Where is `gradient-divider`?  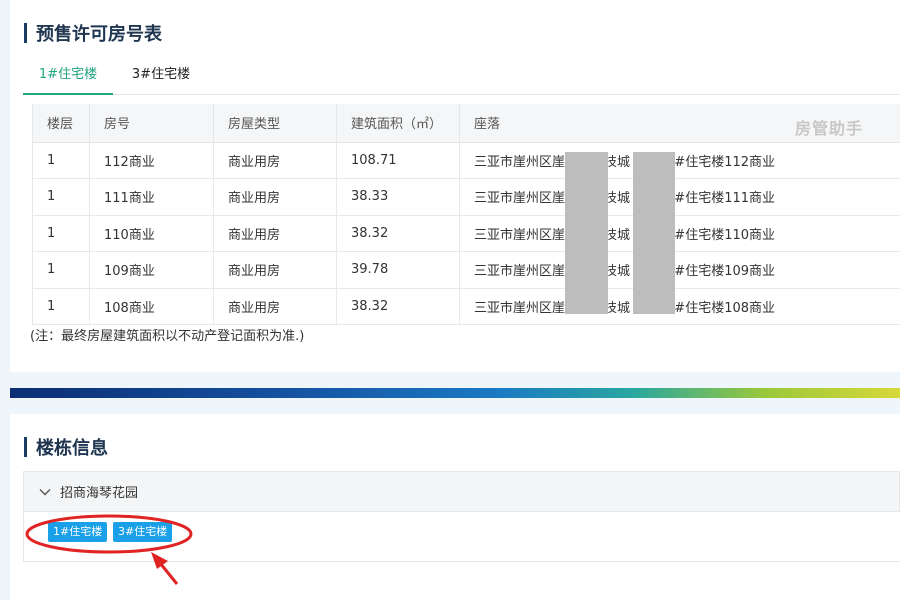
gradient-divider is located at coordinates (455, 393).